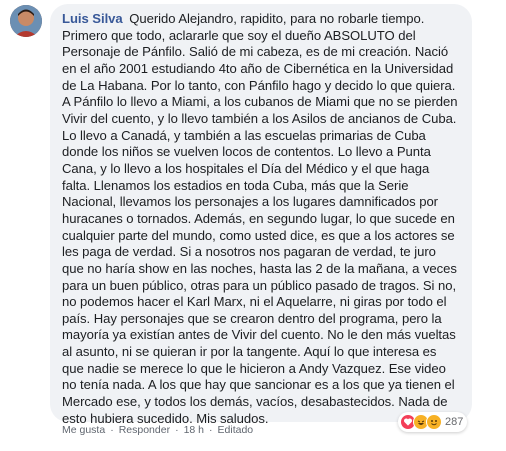 This screenshot has height=451, width=506. What do you see at coordinates (236, 430) in the screenshot?
I see `edited-label: Editado` at bounding box center [236, 430].